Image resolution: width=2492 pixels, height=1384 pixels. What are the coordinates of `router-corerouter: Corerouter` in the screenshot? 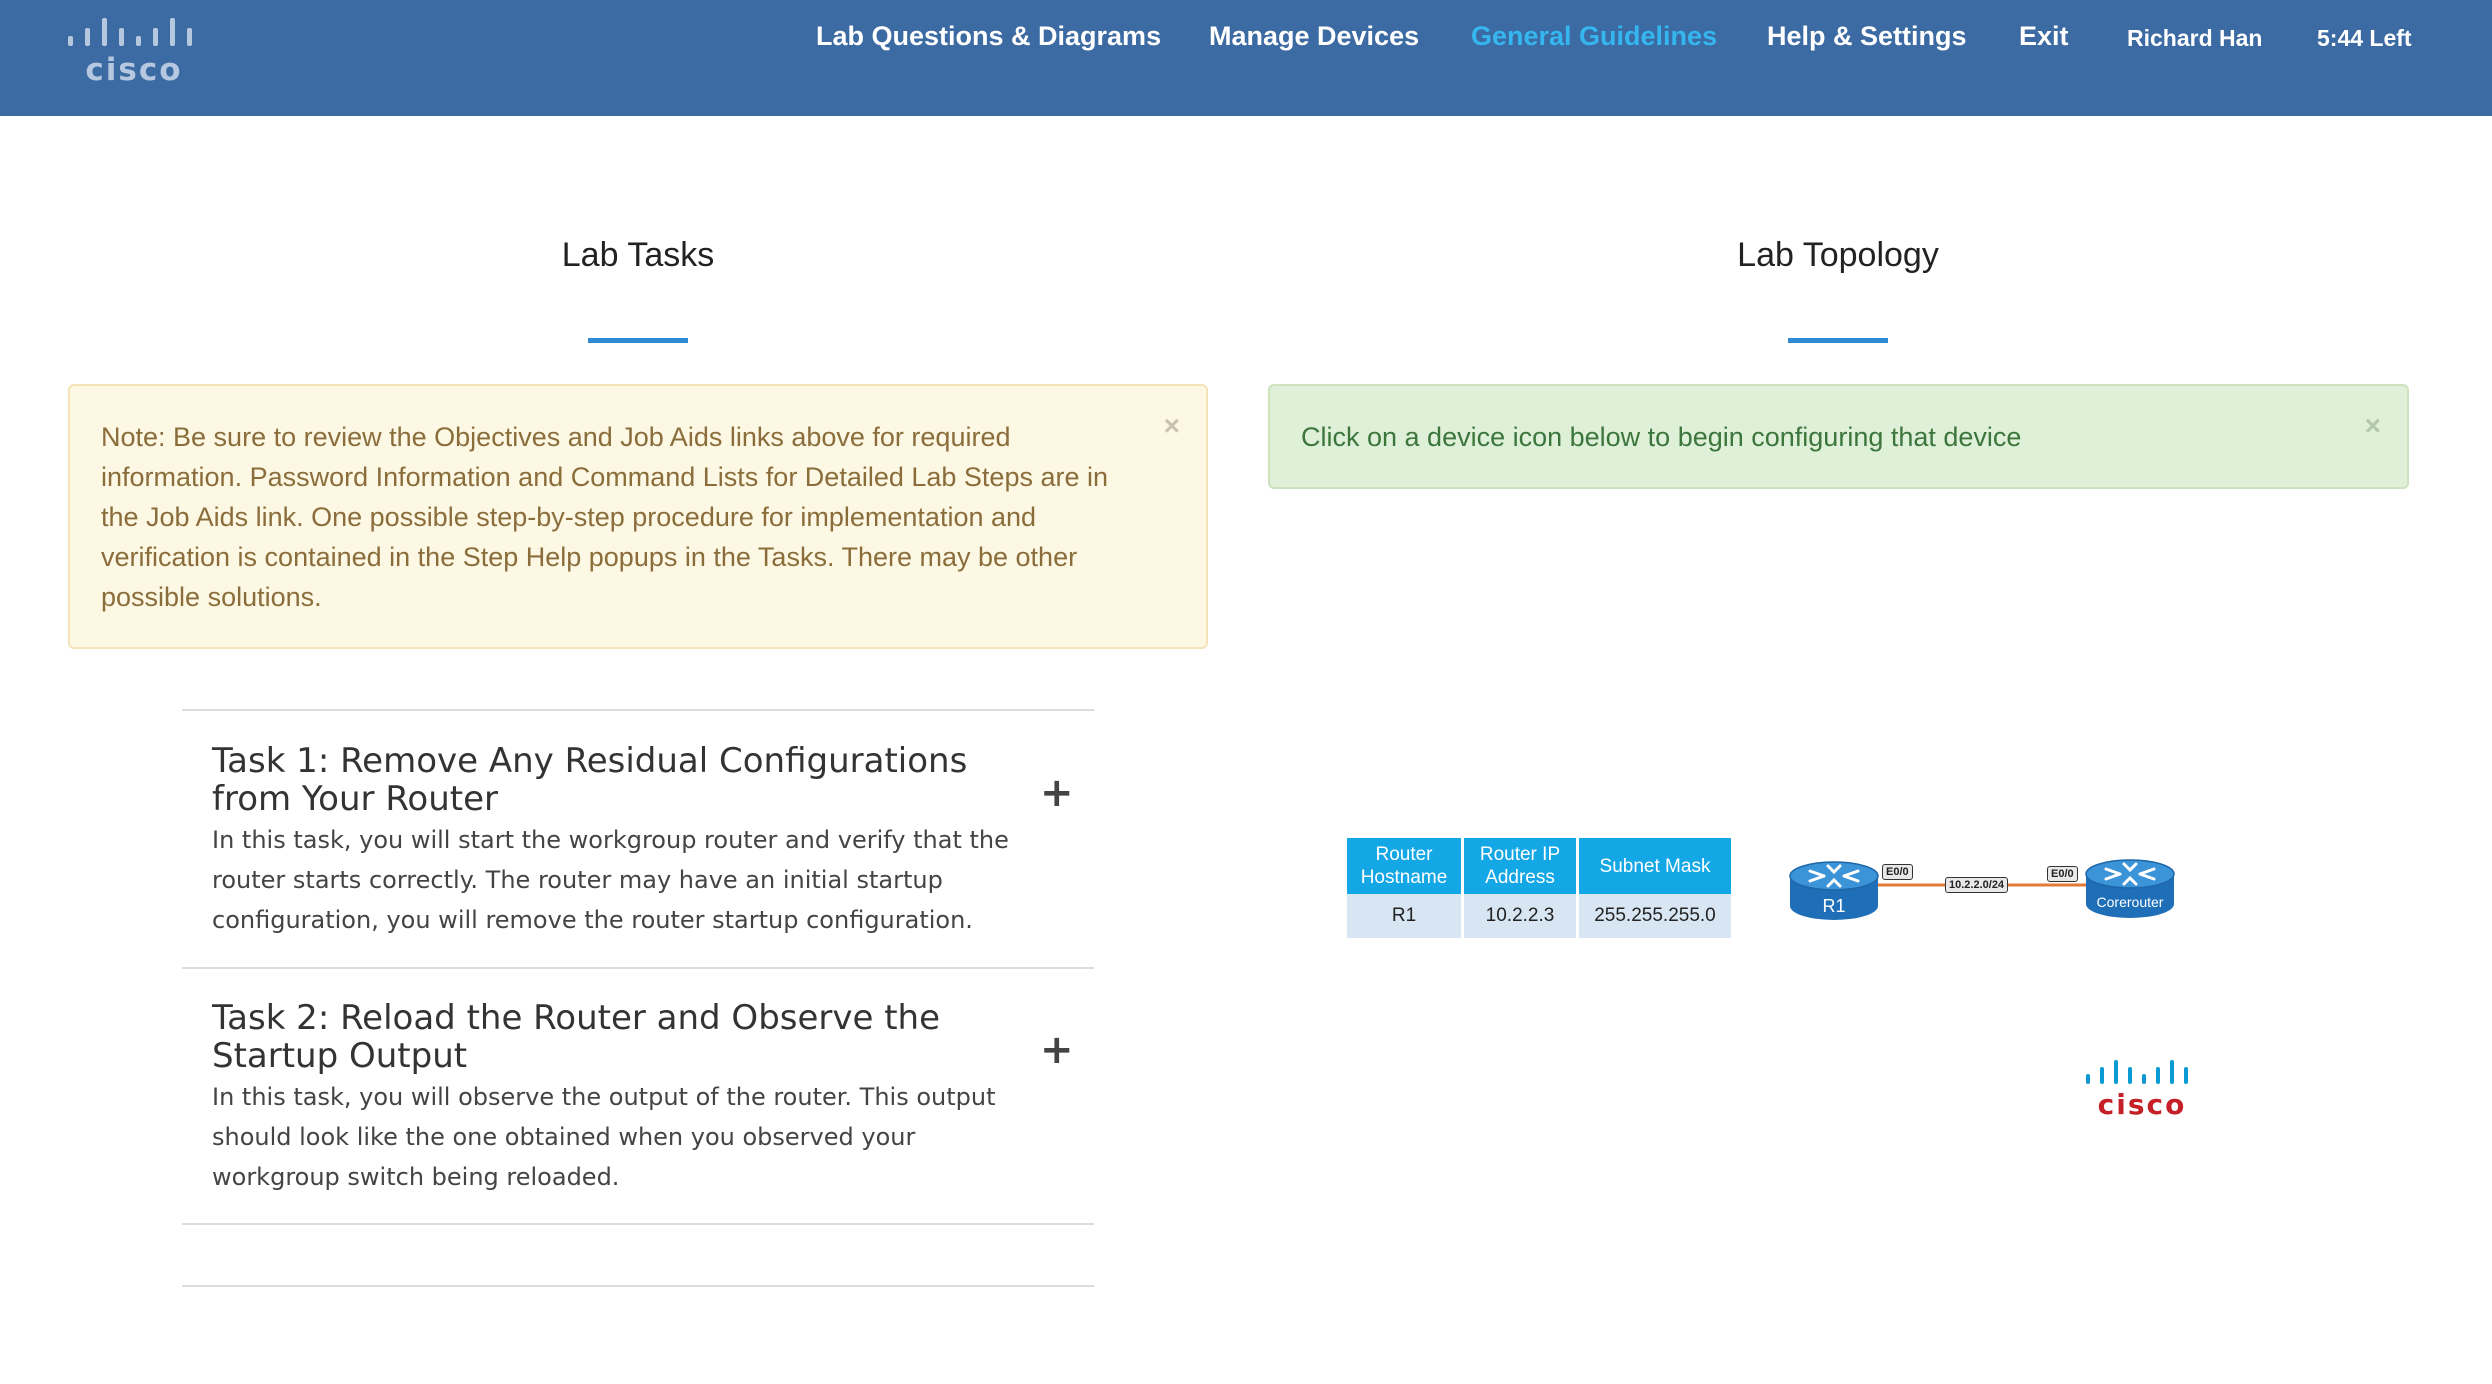 It's located at (2130, 888).